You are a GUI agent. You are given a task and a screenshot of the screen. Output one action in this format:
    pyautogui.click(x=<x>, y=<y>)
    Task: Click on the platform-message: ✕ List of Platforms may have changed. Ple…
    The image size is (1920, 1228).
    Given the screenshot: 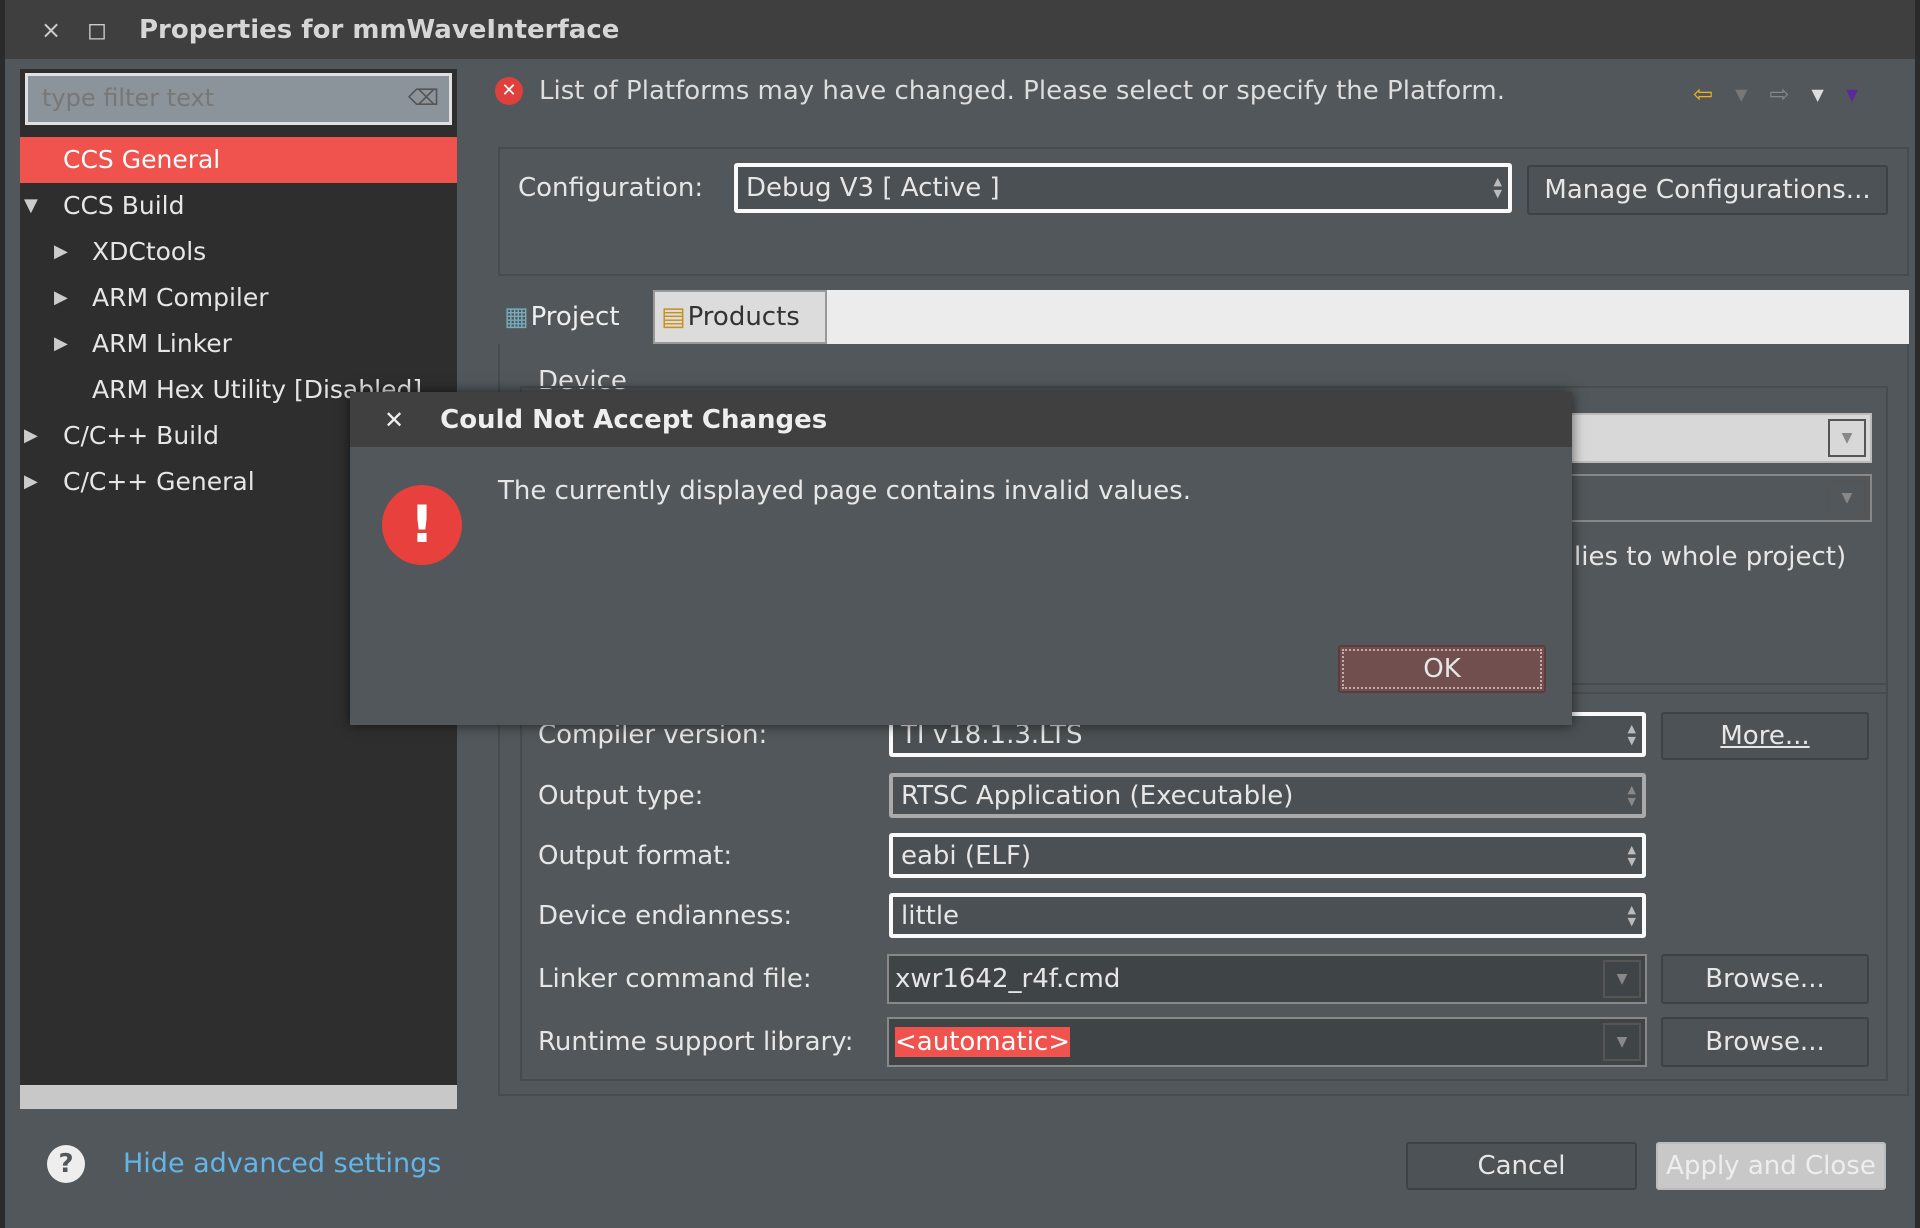 What is the action you would take?
    pyautogui.click(x=1000, y=91)
    